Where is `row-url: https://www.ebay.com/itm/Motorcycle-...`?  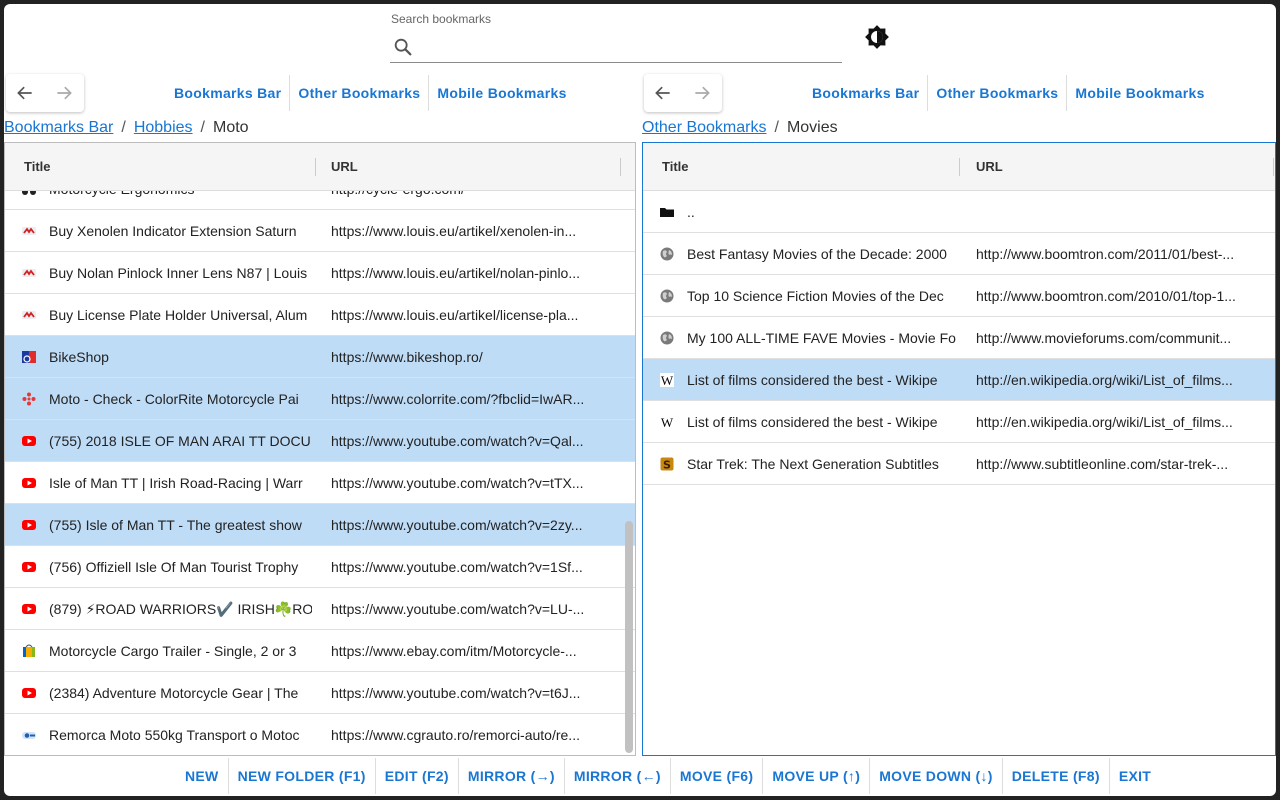
row-url: https://www.ebay.com/itm/Motorcycle-... is located at coordinates (454, 651).